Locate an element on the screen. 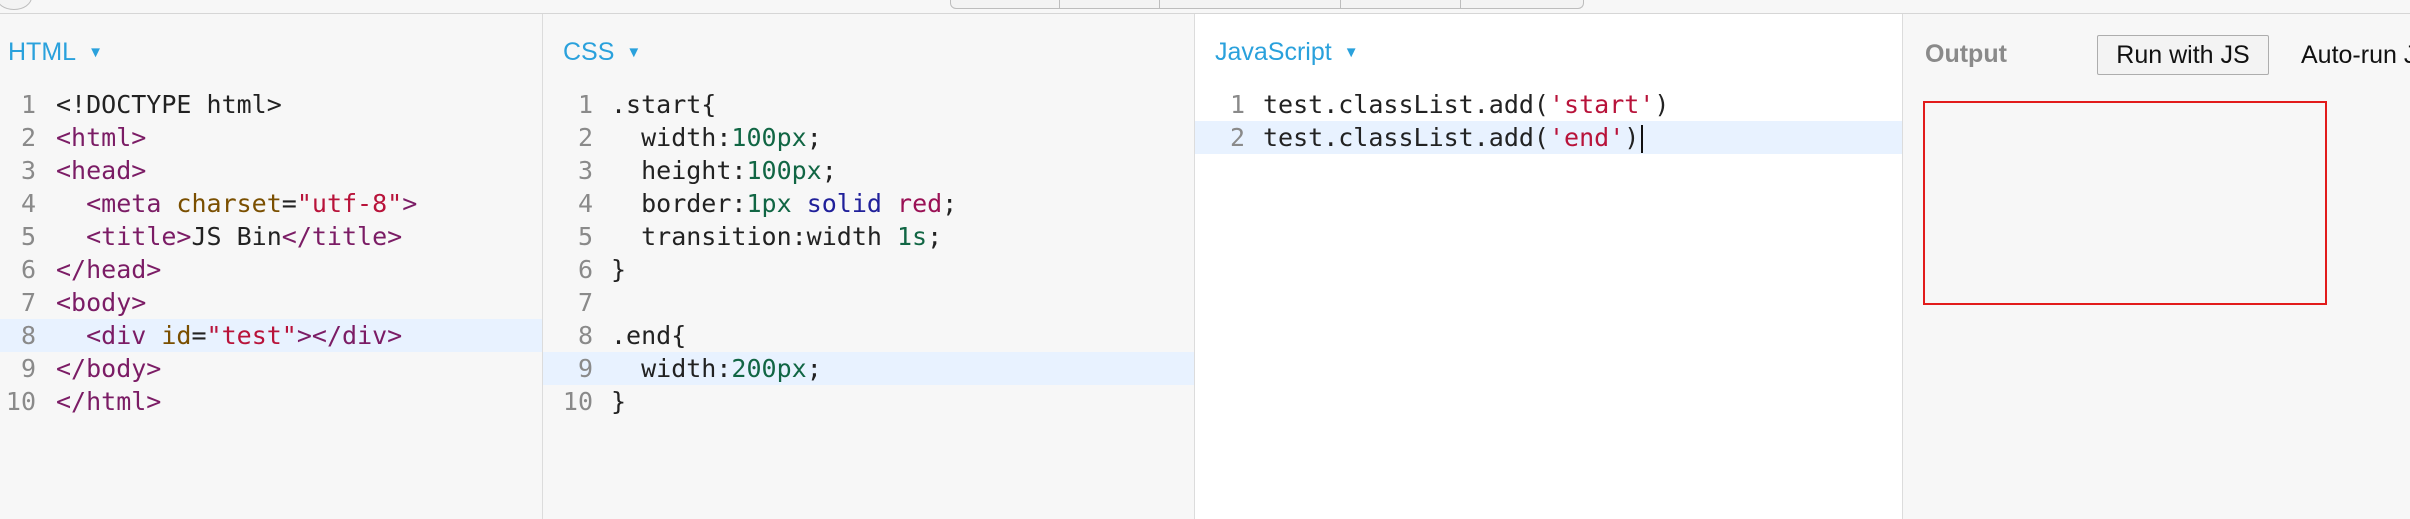  code-line: 2 test.classList.add('end') is located at coordinates (1548, 137).